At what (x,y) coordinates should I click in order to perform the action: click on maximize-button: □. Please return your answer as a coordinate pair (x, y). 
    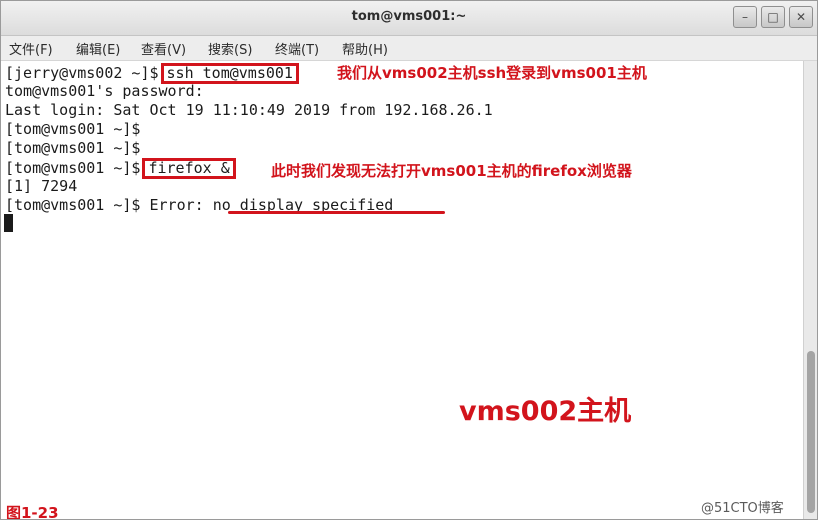
    Looking at the image, I should click on (773, 17).